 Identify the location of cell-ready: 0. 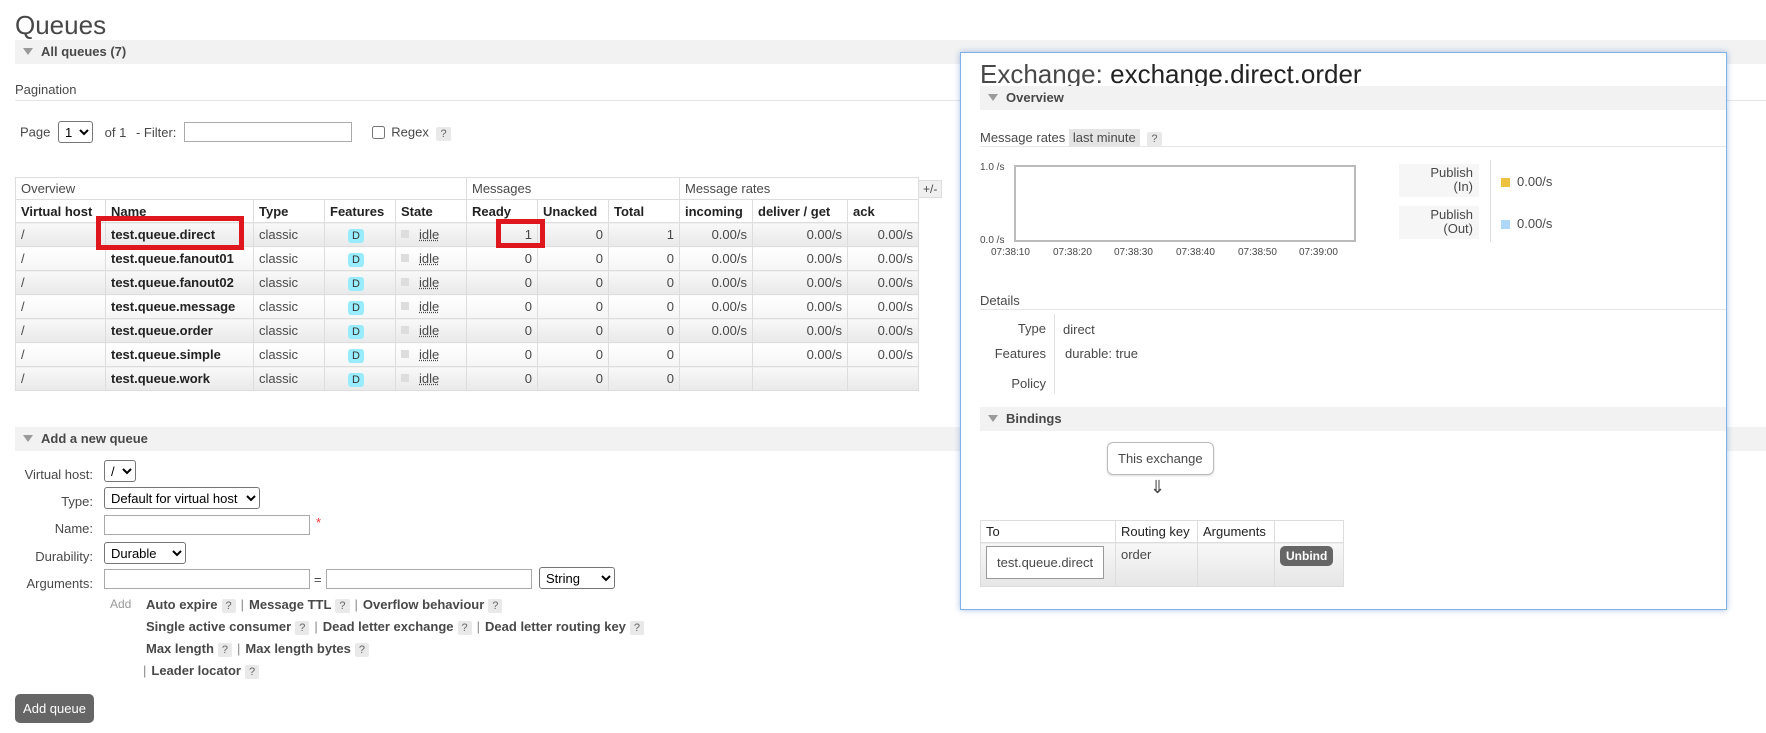
(502, 330).